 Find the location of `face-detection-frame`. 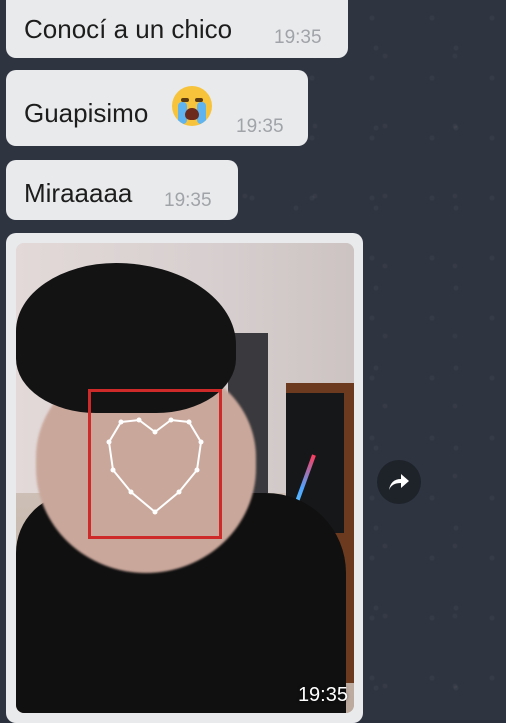

face-detection-frame is located at coordinates (155, 464).